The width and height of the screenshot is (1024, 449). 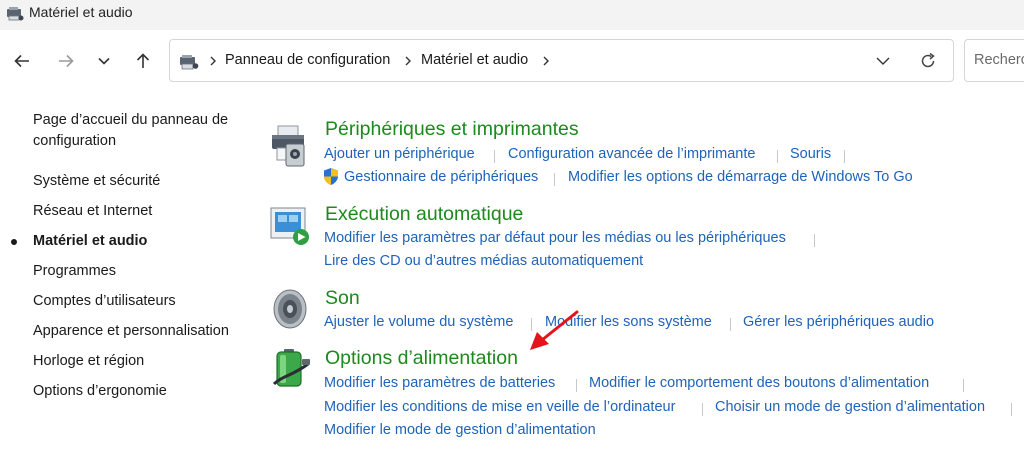 I want to click on refresh-icon, so click(x=928, y=61).